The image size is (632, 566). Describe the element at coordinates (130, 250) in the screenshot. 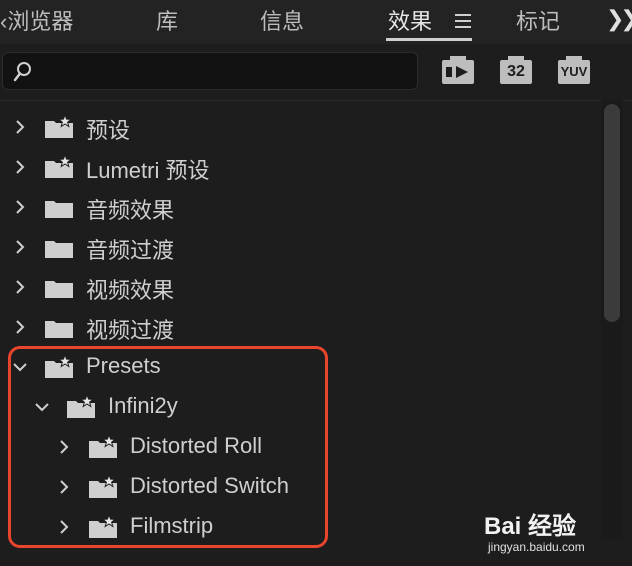

I see `tree-row-label: 音频过渡` at that location.